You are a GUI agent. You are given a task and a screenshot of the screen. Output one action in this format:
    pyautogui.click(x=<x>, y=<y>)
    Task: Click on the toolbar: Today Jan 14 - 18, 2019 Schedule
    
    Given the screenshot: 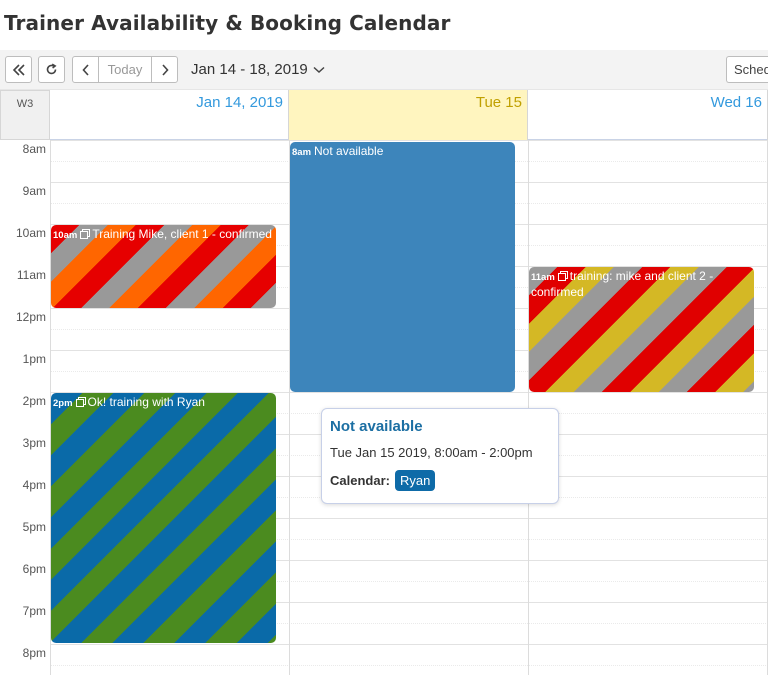 What is the action you would take?
    pyautogui.click(x=384, y=70)
    